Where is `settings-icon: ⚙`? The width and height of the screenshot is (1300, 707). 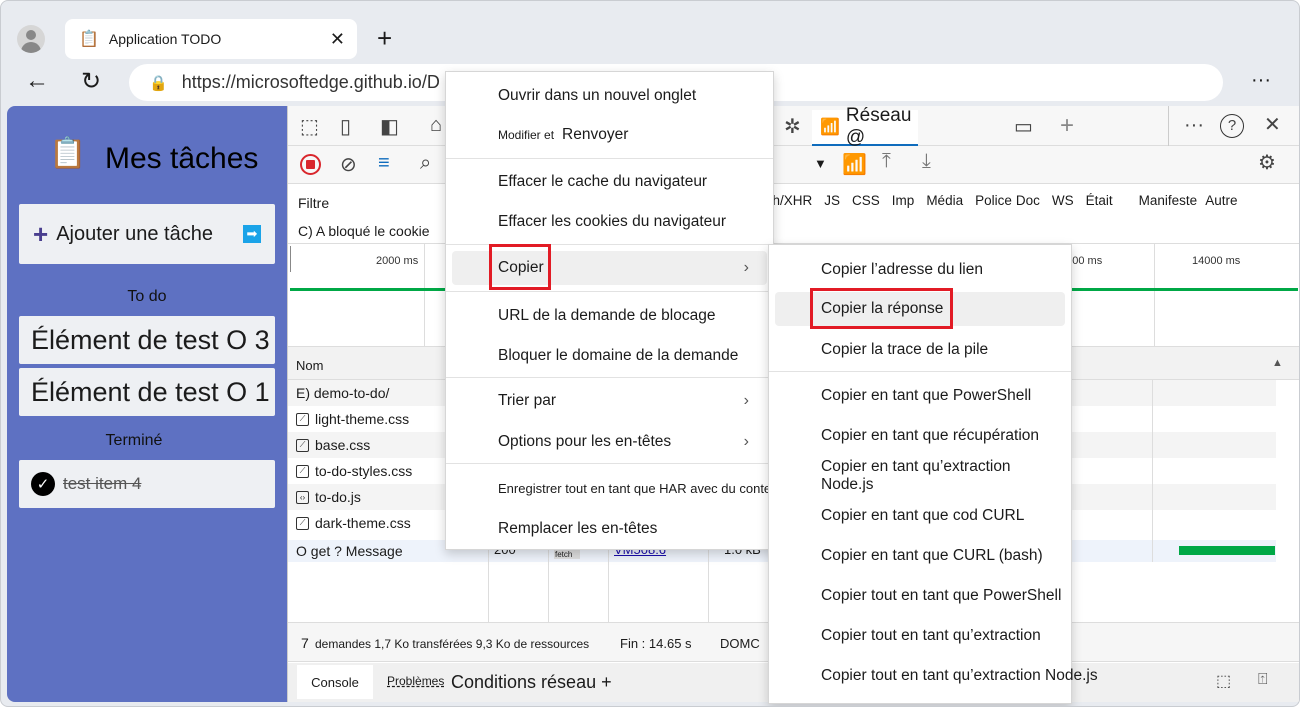 settings-icon: ⚙ is located at coordinates (1267, 162).